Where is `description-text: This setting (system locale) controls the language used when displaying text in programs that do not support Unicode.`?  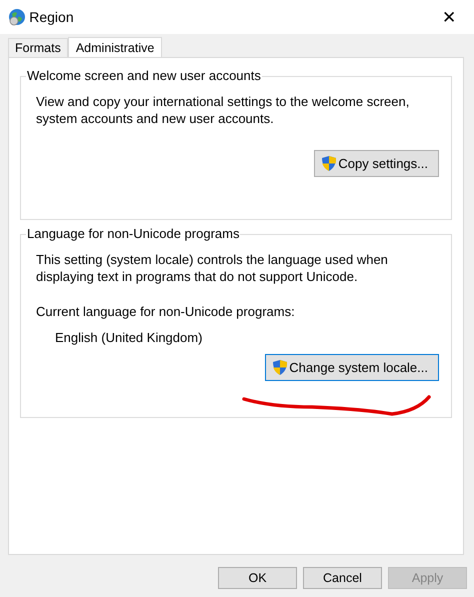
description-text: This setting (system locale) controls the language used when displaying text in programs that do not support Unicode. is located at coordinates (212, 268).